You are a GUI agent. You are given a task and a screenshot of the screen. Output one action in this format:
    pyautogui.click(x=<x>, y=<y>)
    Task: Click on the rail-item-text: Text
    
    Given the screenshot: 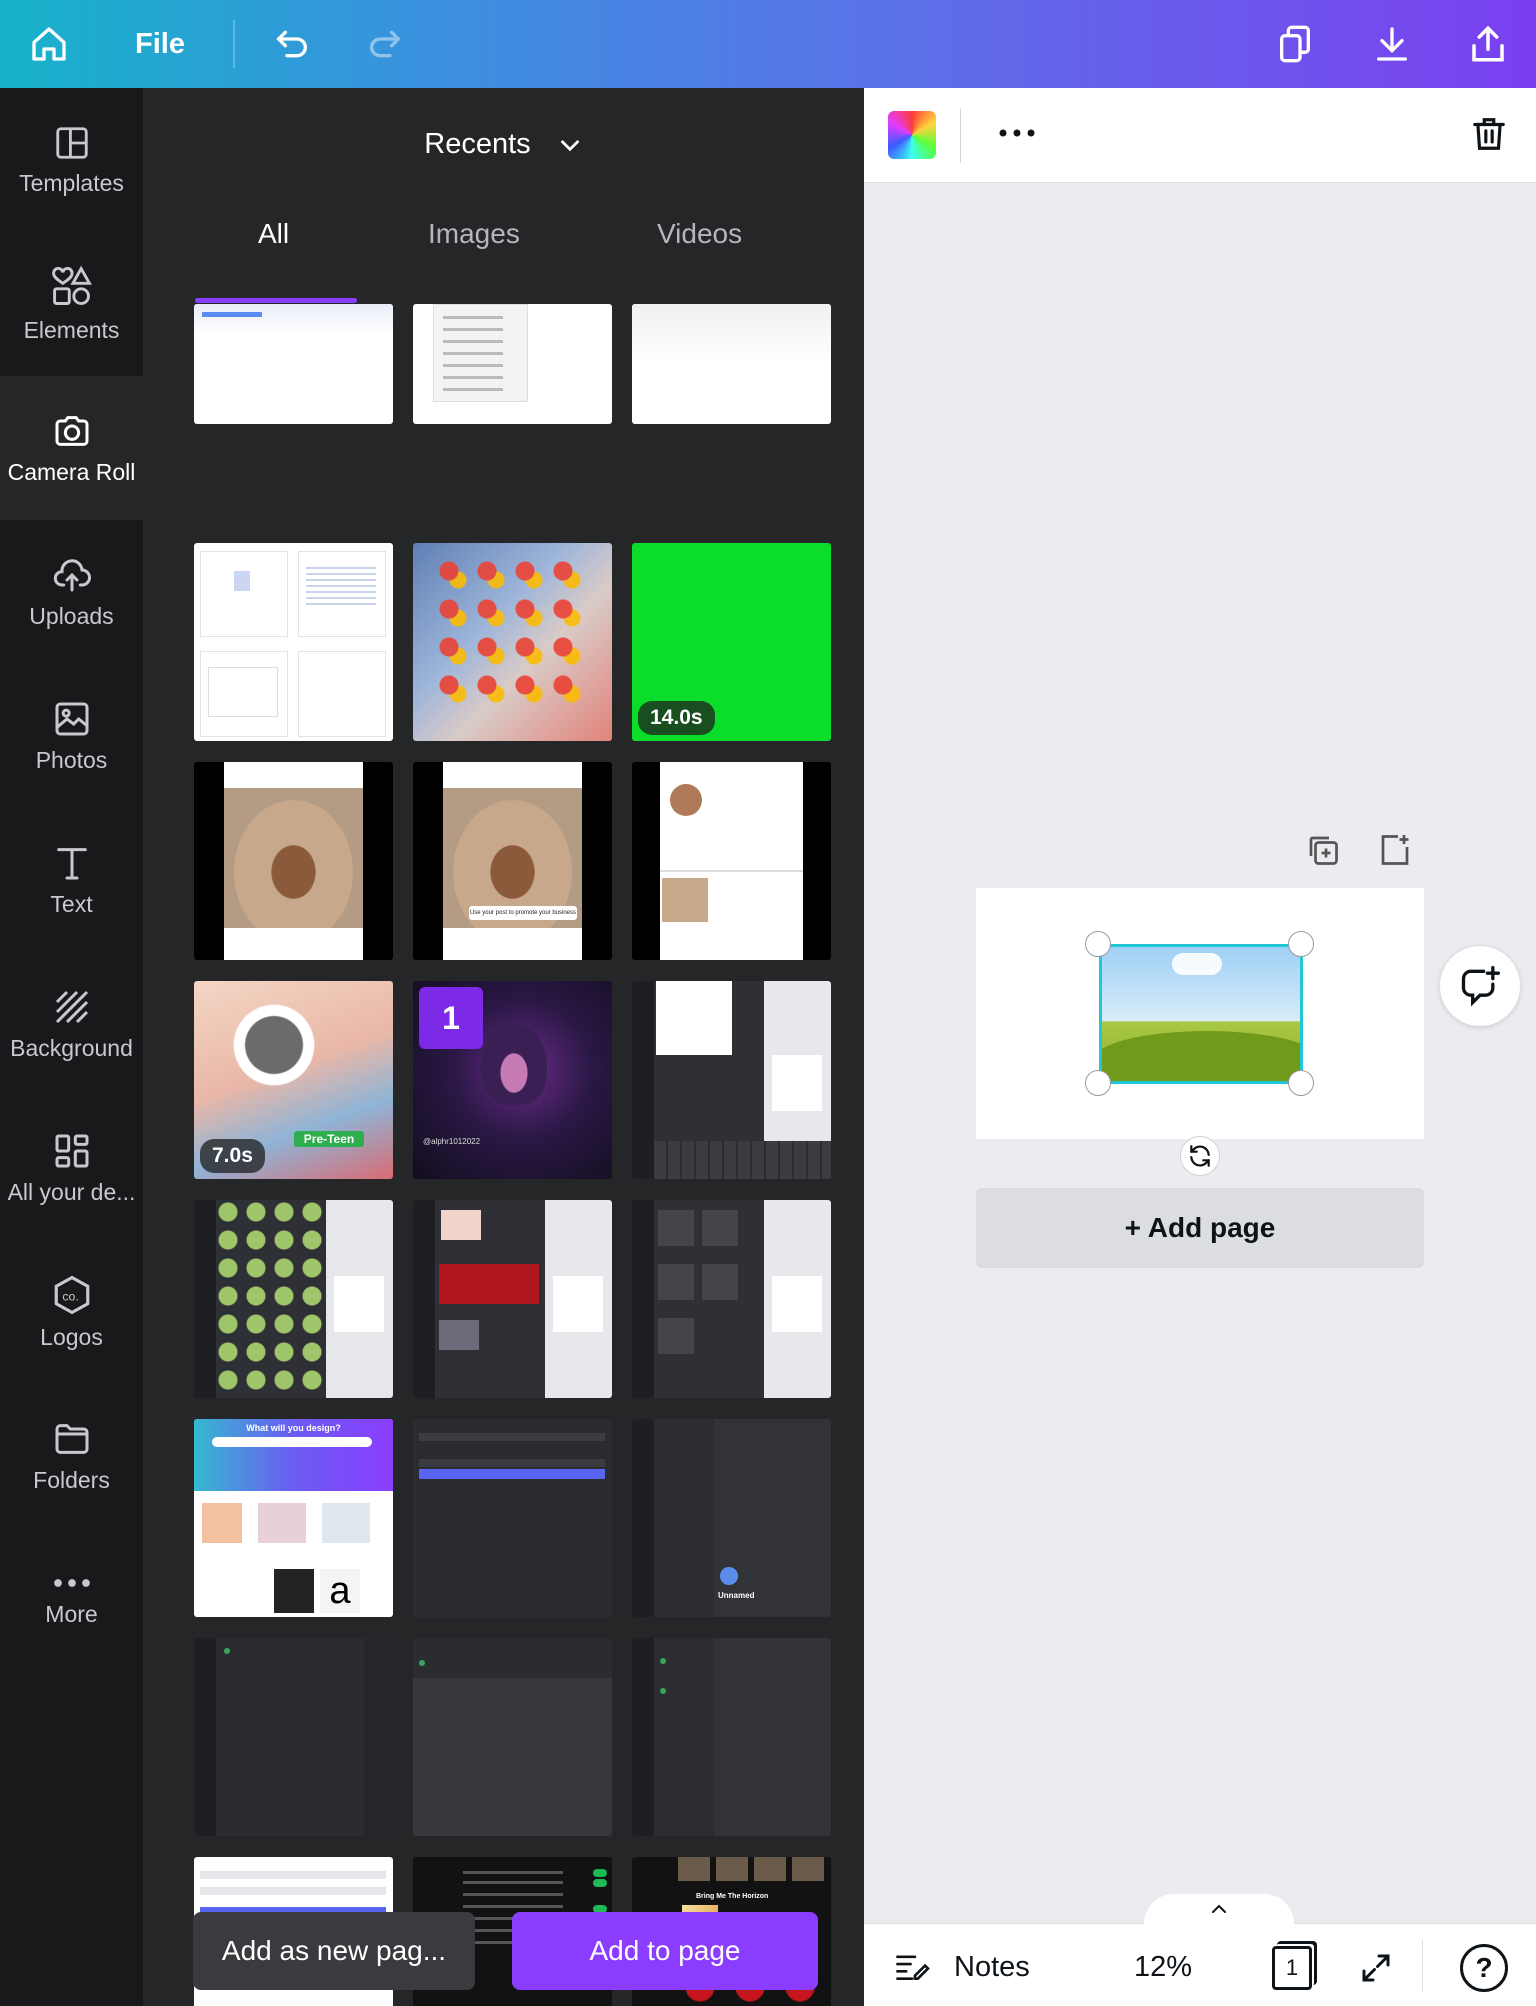 What is the action you would take?
    pyautogui.click(x=71, y=880)
    